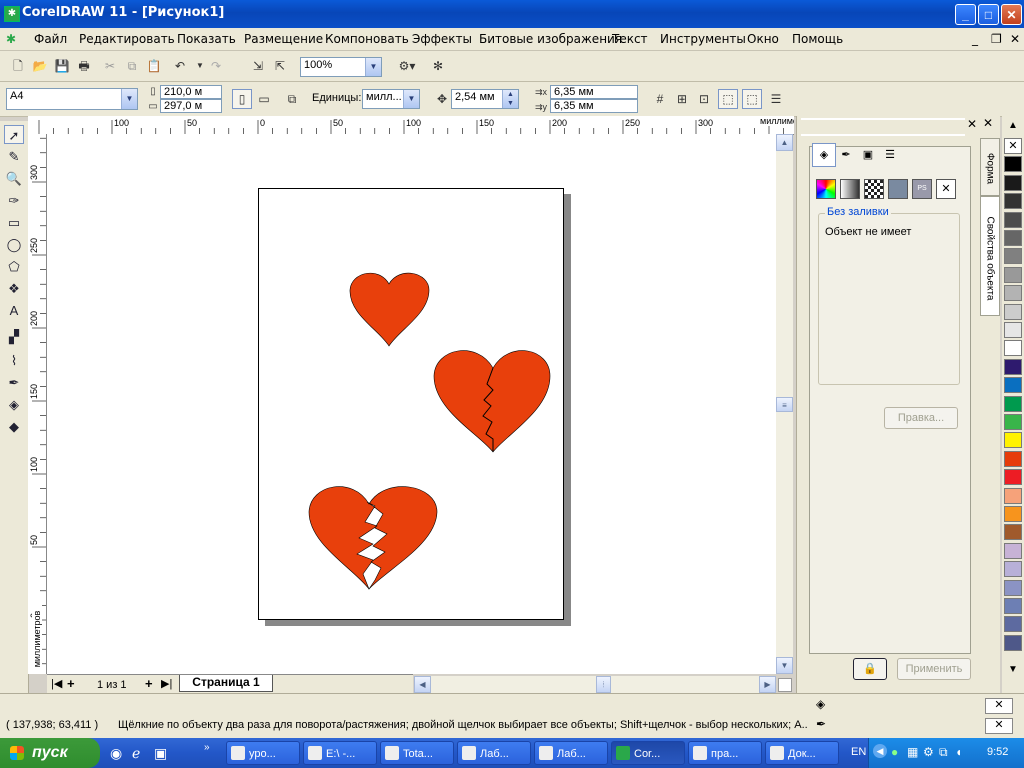 The height and width of the screenshot is (768, 1024). Describe the element at coordinates (826, 189) in the screenshot. I see `uniform-fill-icon` at that location.